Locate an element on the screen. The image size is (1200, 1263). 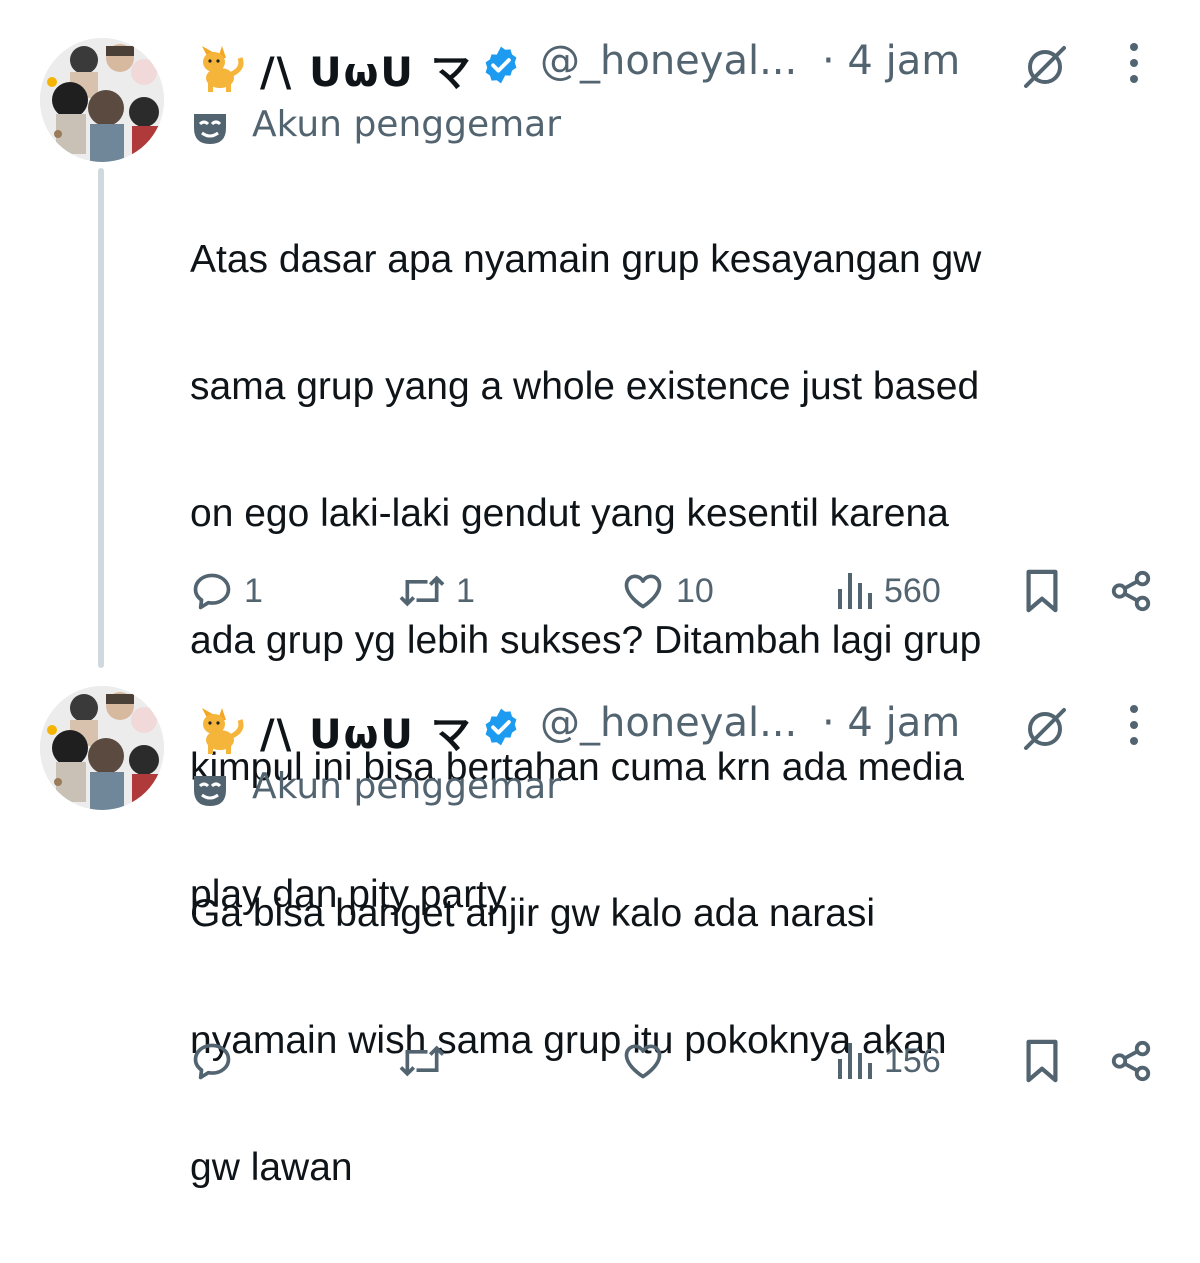
like-count: 10 is located at coordinates (695, 590).